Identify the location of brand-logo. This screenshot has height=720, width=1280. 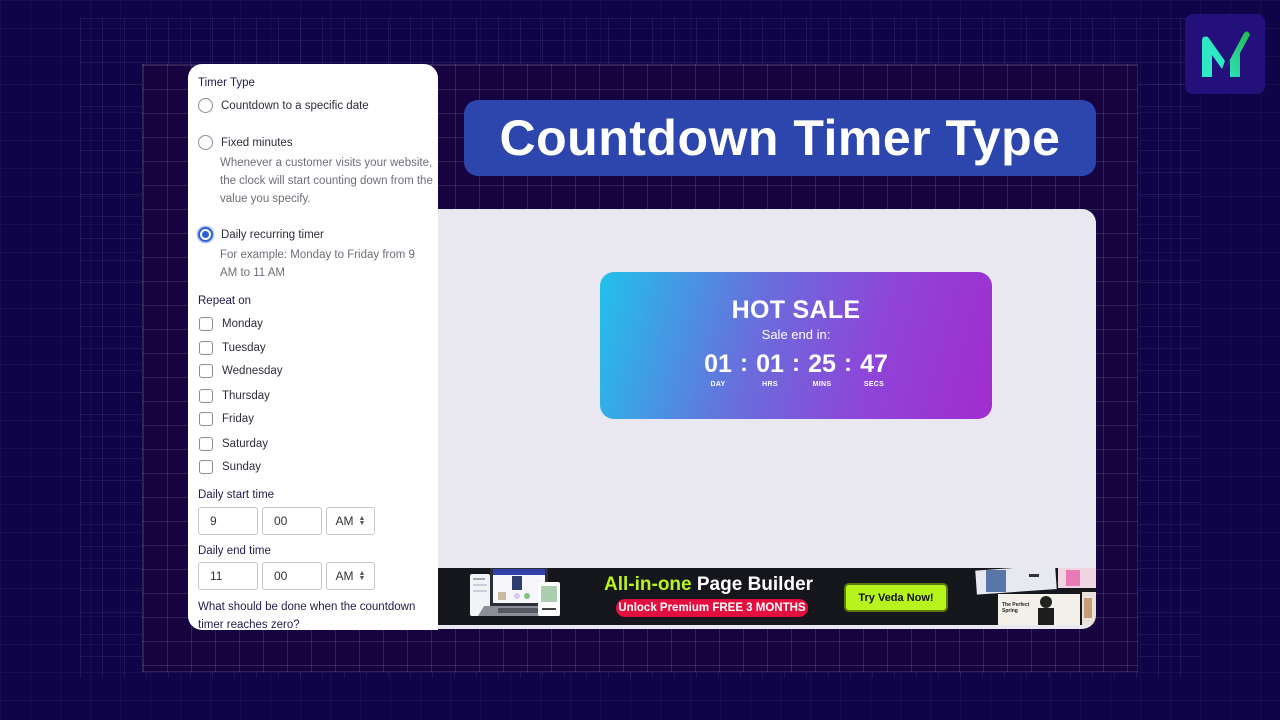
(1225, 54).